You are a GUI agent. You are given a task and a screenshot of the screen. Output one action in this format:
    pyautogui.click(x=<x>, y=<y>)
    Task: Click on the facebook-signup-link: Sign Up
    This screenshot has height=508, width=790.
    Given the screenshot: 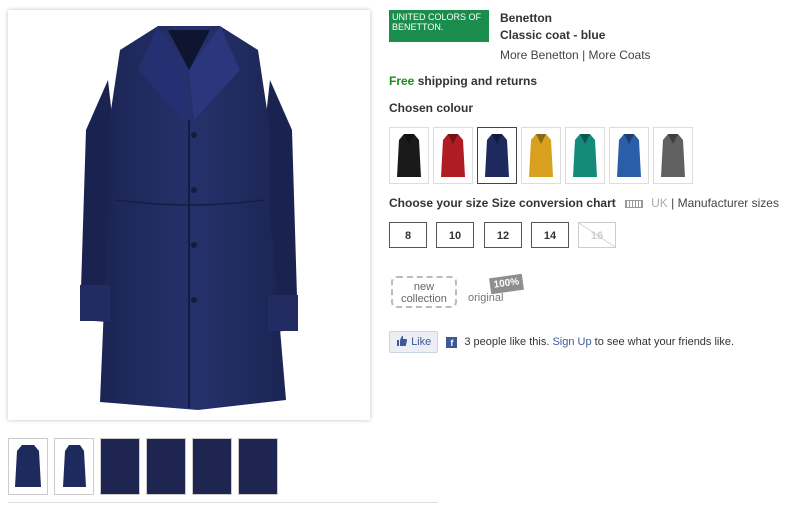 What is the action you would take?
    pyautogui.click(x=571, y=342)
    